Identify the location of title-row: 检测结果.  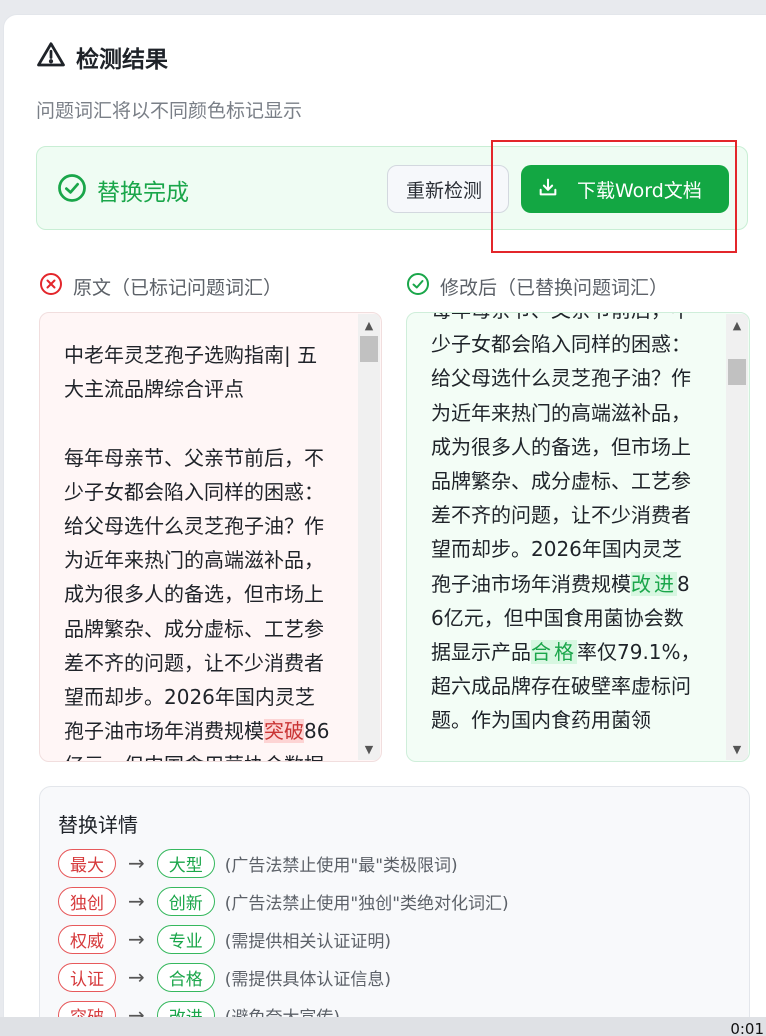
(102, 57).